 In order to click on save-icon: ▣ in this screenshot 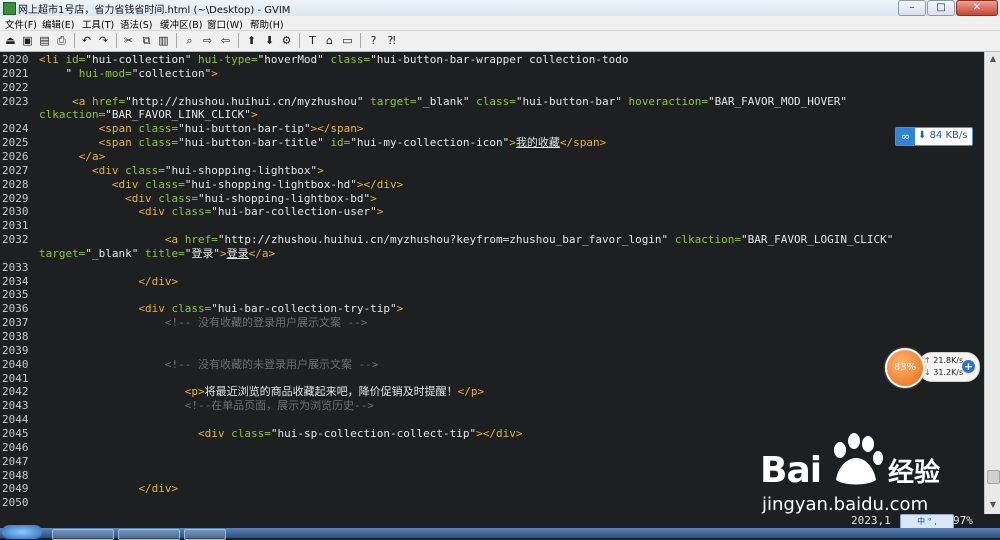, I will do `click(27, 40)`.